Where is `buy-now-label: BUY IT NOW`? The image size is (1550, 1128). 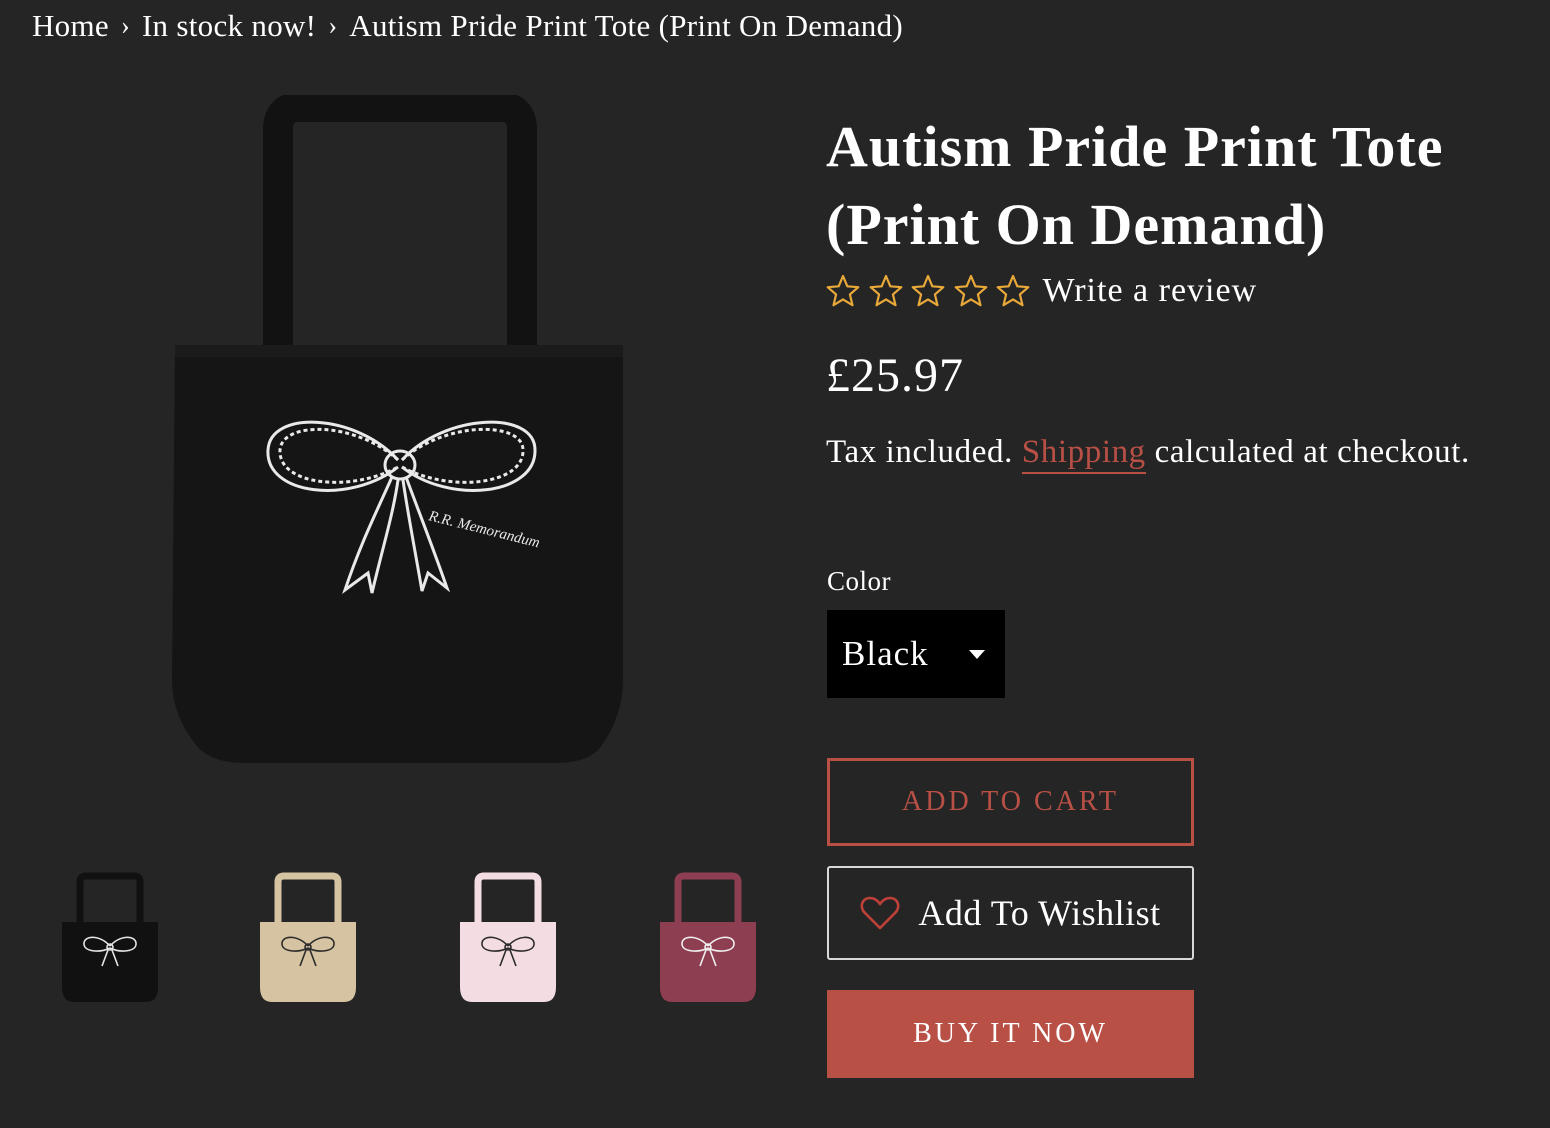
buy-now-label: BUY IT NOW is located at coordinates (1010, 1033).